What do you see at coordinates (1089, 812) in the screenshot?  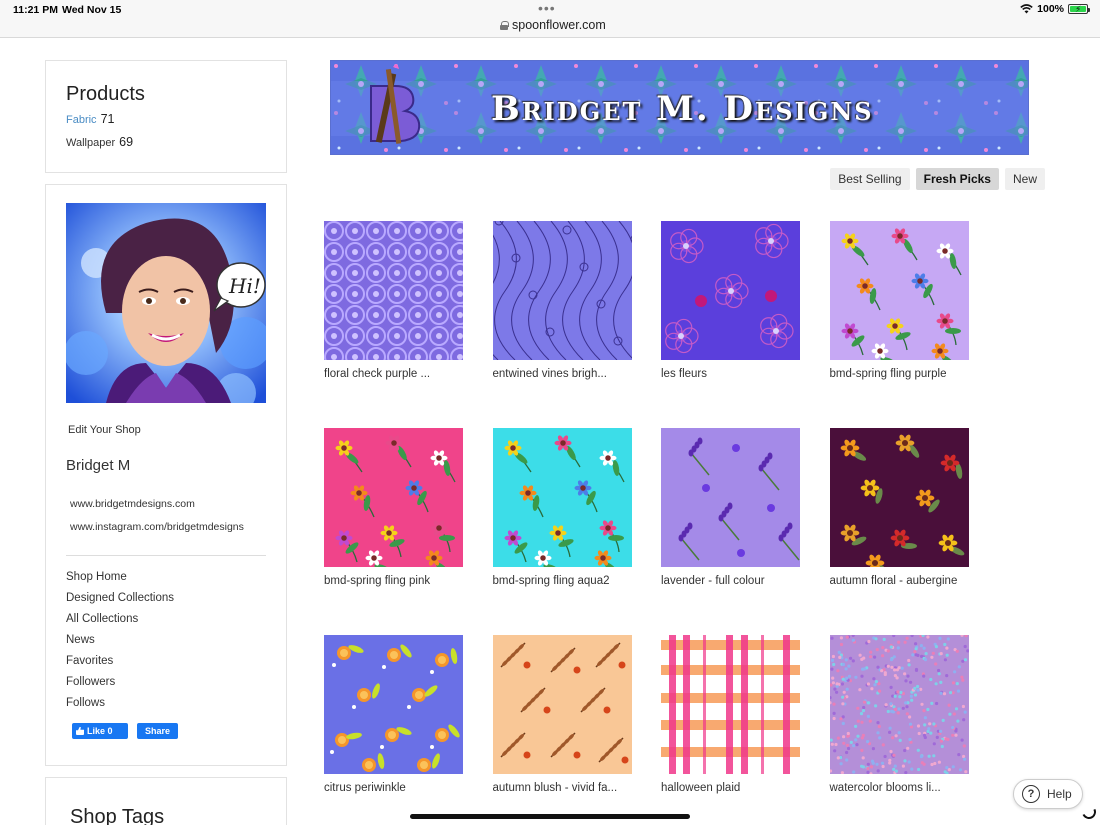 I see `scroll-corner-icon` at bounding box center [1089, 812].